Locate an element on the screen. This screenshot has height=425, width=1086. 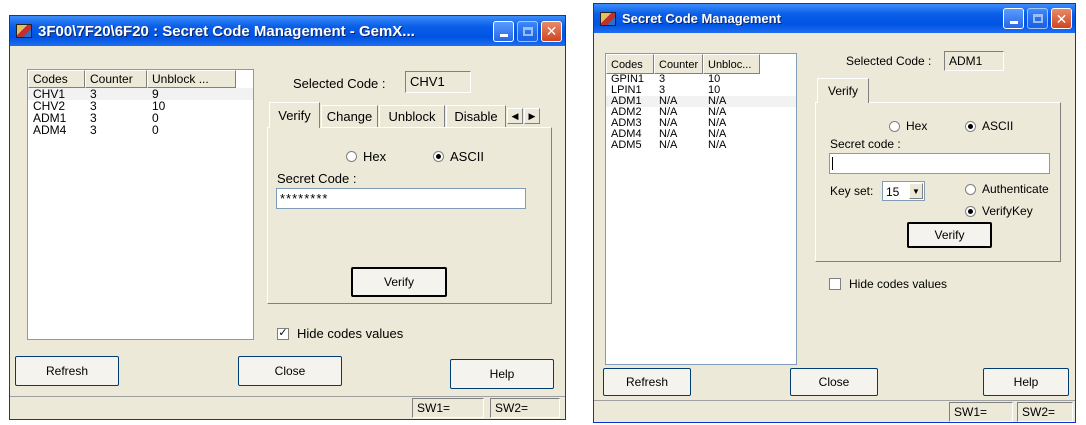
cell-code: ADM4 is located at coordinates (50, 130).